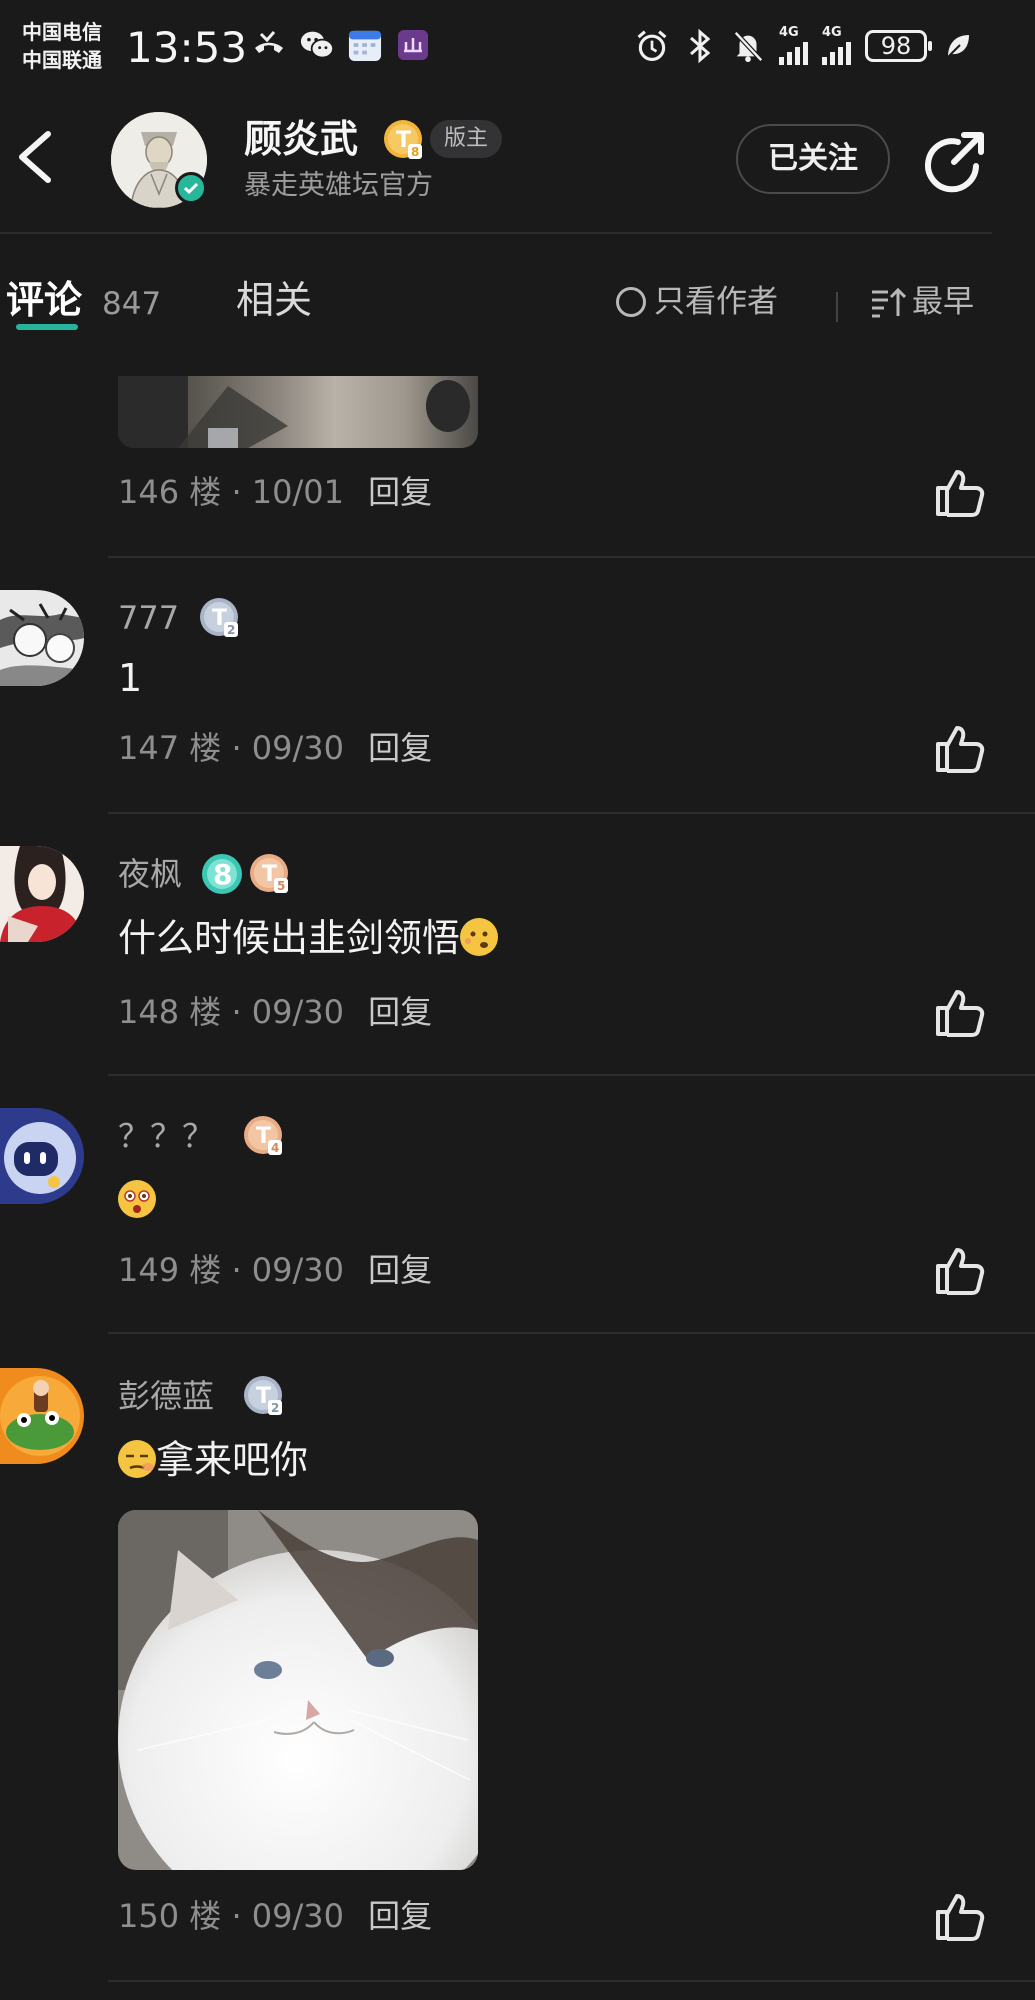  What do you see at coordinates (341, 45) in the screenshot?
I see `notification-icons` at bounding box center [341, 45].